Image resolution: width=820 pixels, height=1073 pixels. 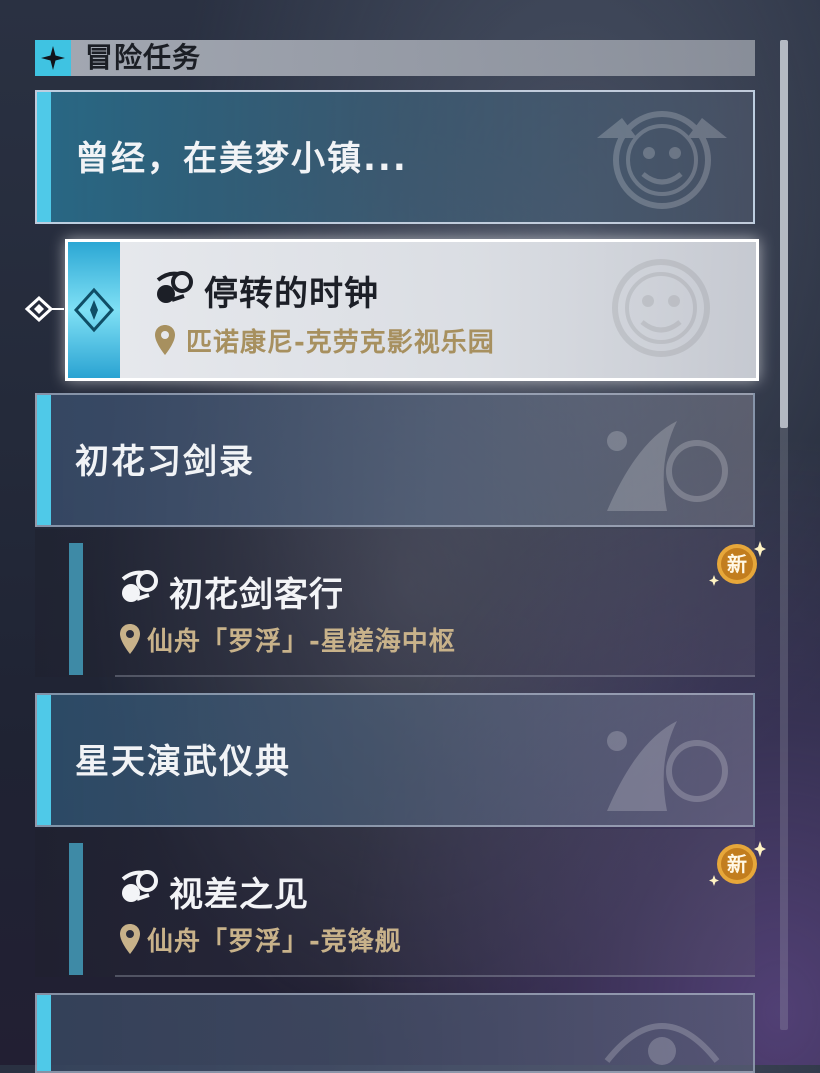 What do you see at coordinates (301, 642) in the screenshot?
I see `mission-location: 仙舟「罗浮」-星槎海中枢` at bounding box center [301, 642].